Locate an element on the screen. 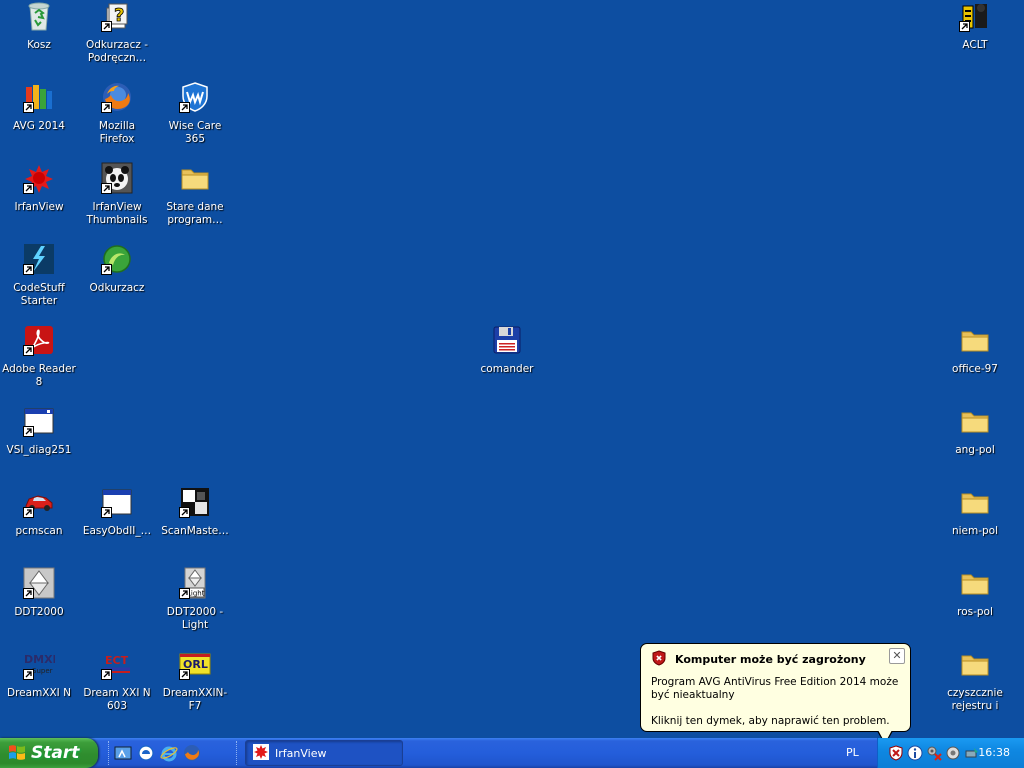 This screenshot has width=1024, height=768. taskbar-grip is located at coordinates (237, 753).